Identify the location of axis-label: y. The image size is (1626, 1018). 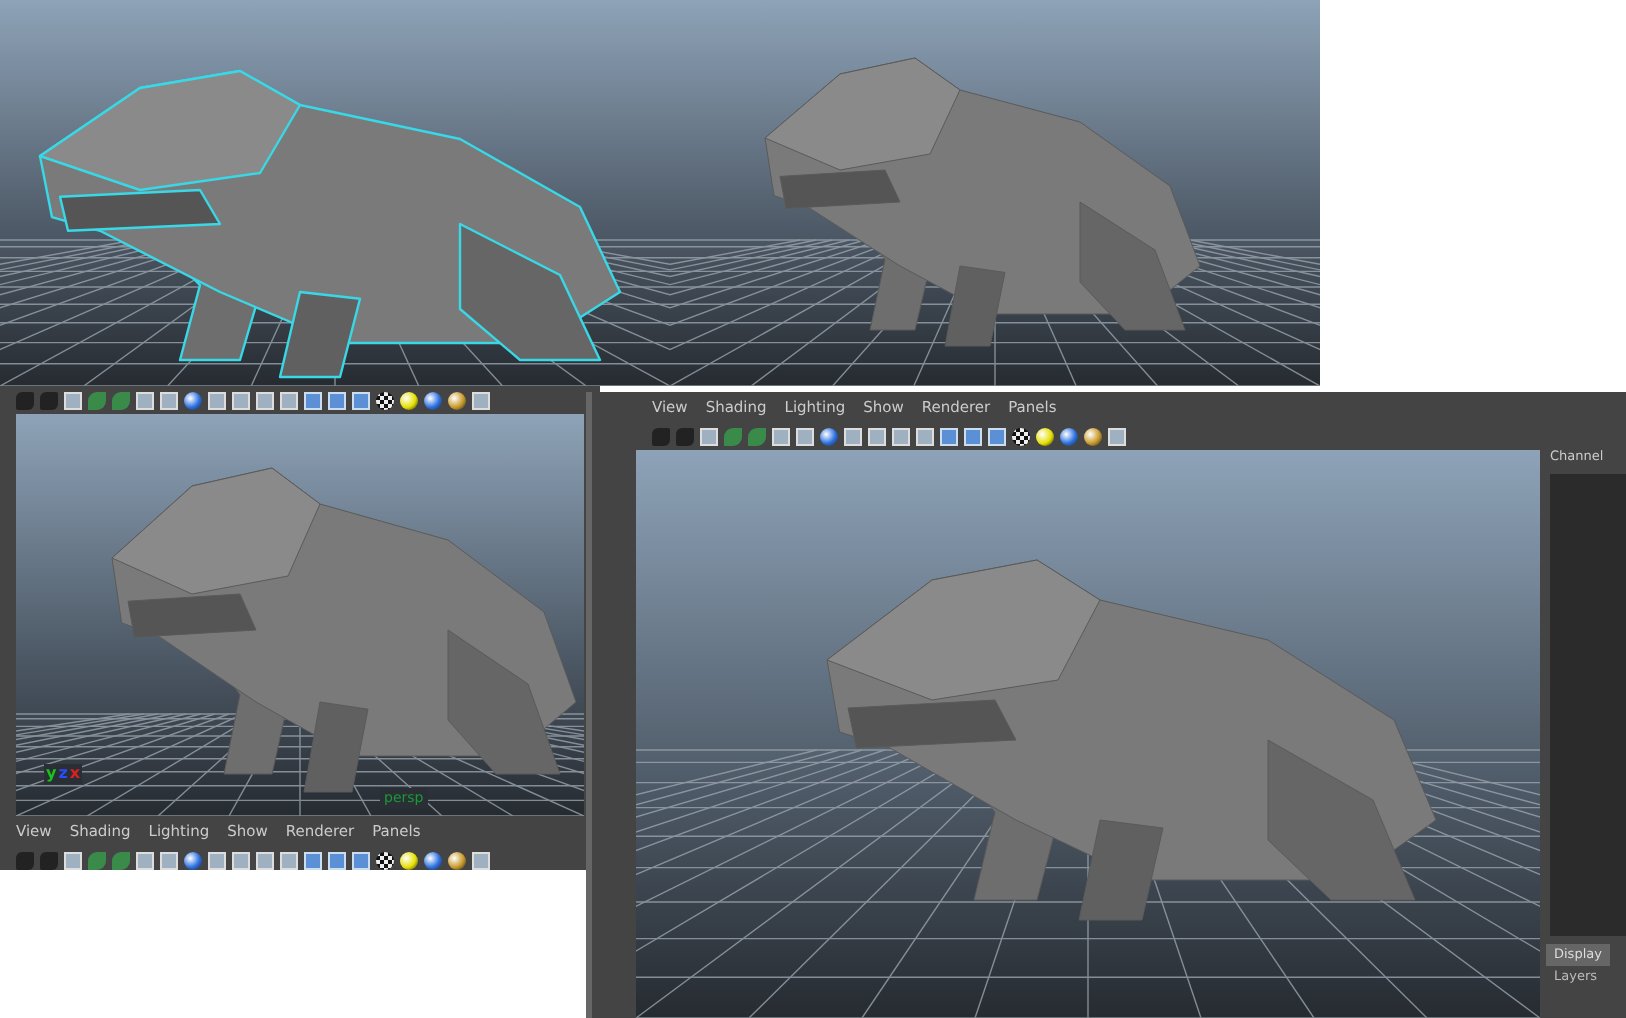
(51, 774).